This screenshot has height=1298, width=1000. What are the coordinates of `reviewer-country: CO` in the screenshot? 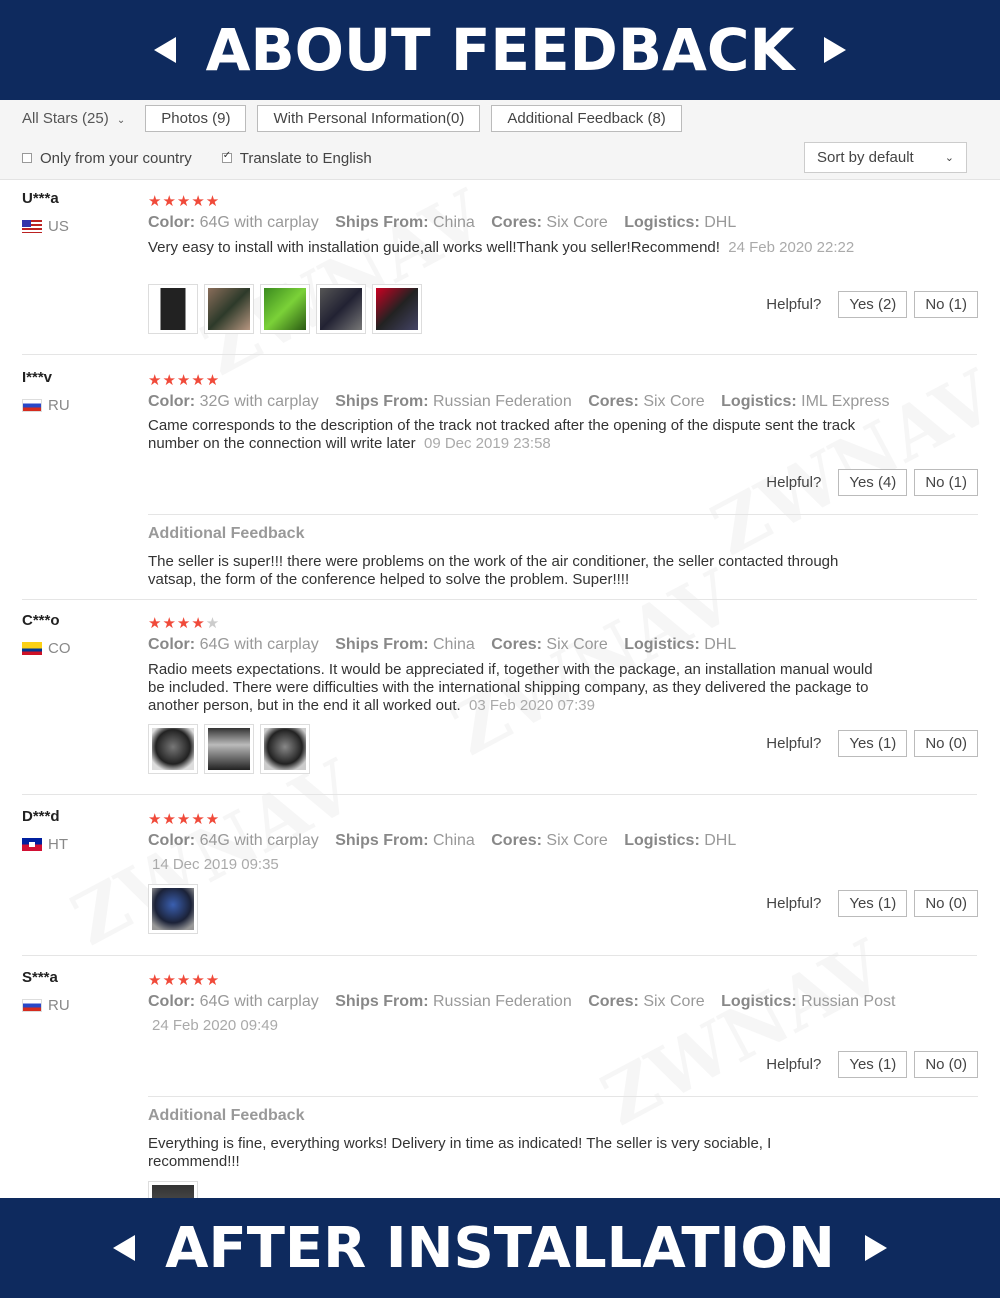 It's located at (46, 648).